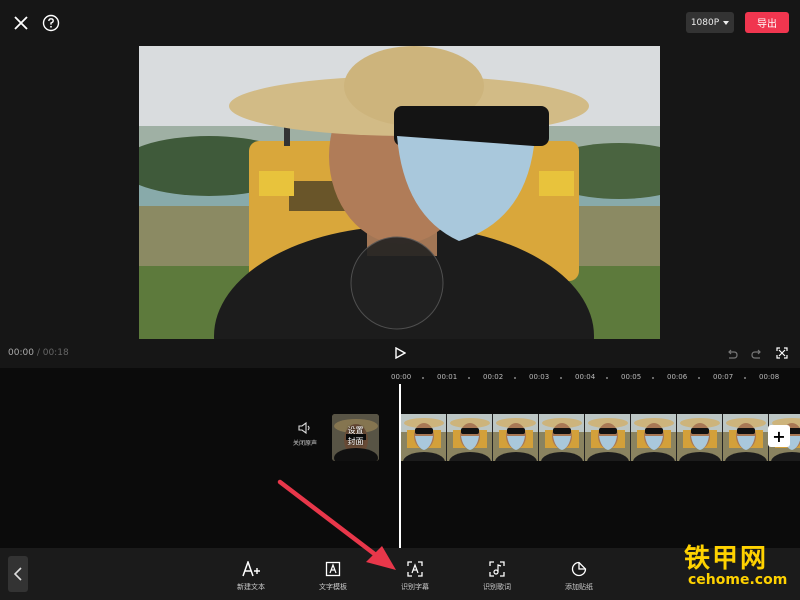 This screenshot has height=600, width=800. I want to click on time-display: 00:00 / 00:18, so click(38, 353).